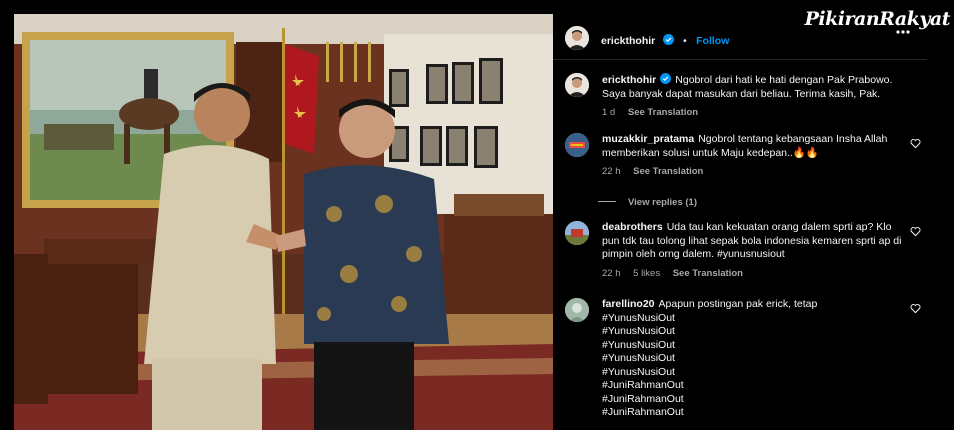 Image resolution: width=954 pixels, height=430 pixels. Describe the element at coordinates (608, 112) in the screenshot. I see `caption-time: 1 d` at that location.